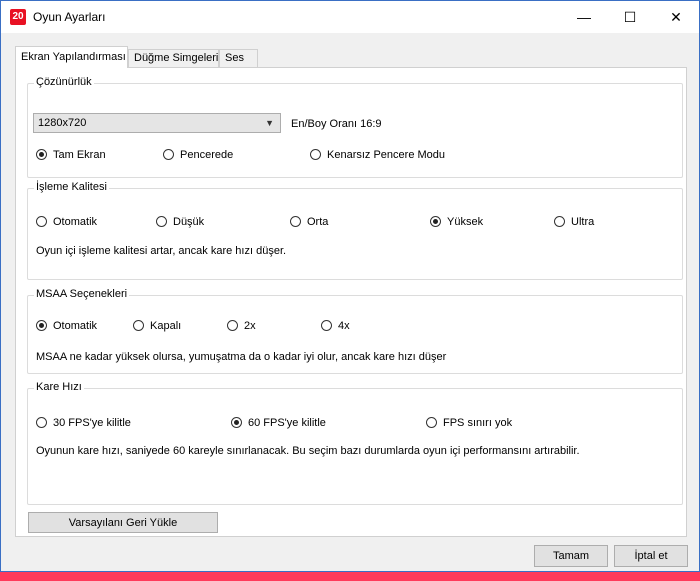  Describe the element at coordinates (79, 155) in the screenshot. I see `mode-label: Tam Ekran` at that location.